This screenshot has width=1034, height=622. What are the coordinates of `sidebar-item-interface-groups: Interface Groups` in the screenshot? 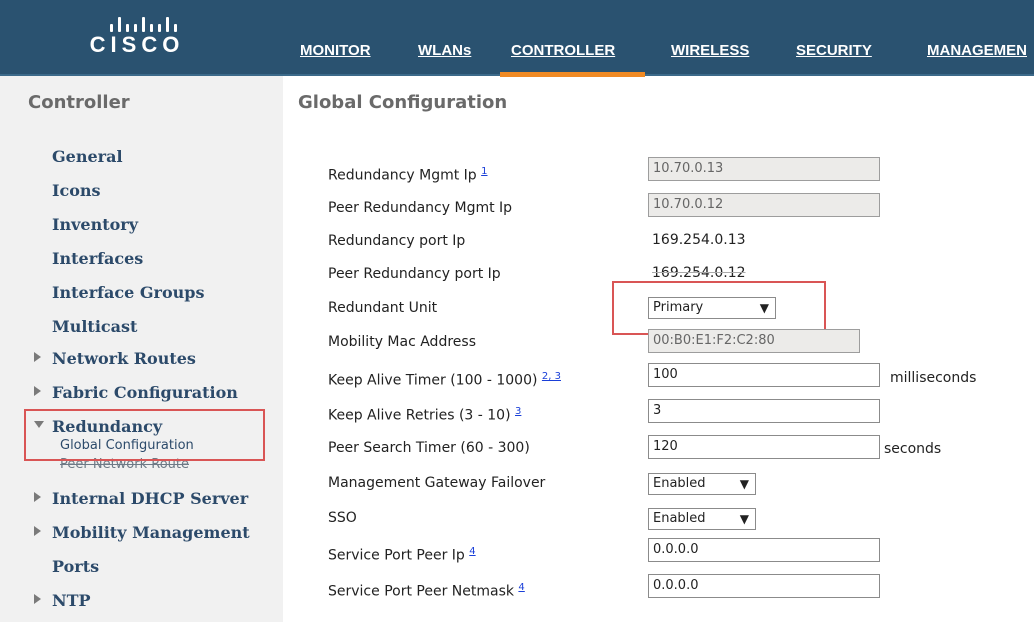 It's located at (128, 292).